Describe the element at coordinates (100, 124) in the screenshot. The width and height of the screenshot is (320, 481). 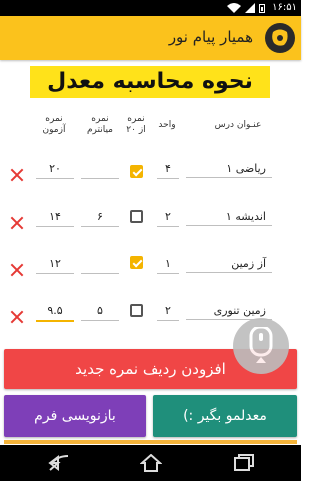
I see `column-midterm: نمره میانترم` at that location.